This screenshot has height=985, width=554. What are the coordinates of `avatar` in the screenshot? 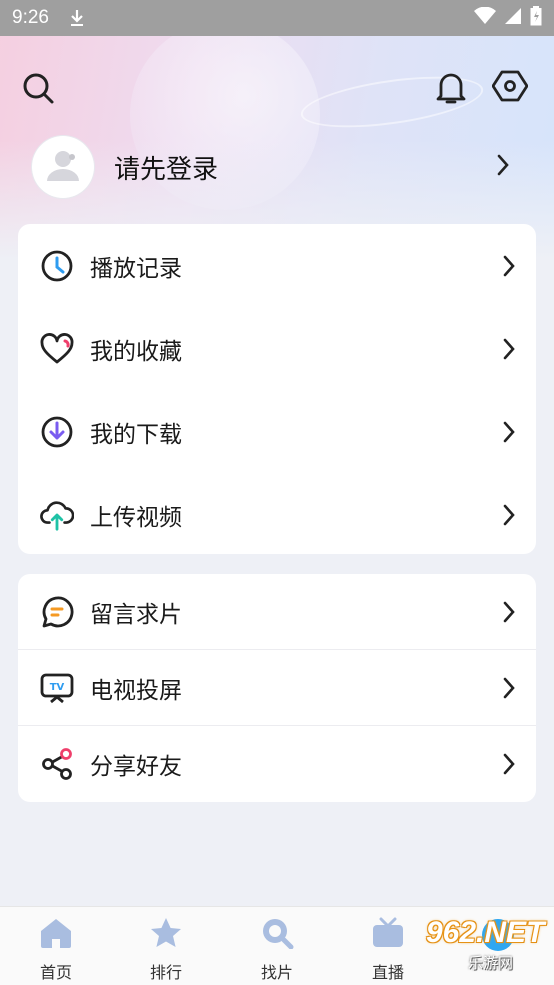 It's located at (63, 167).